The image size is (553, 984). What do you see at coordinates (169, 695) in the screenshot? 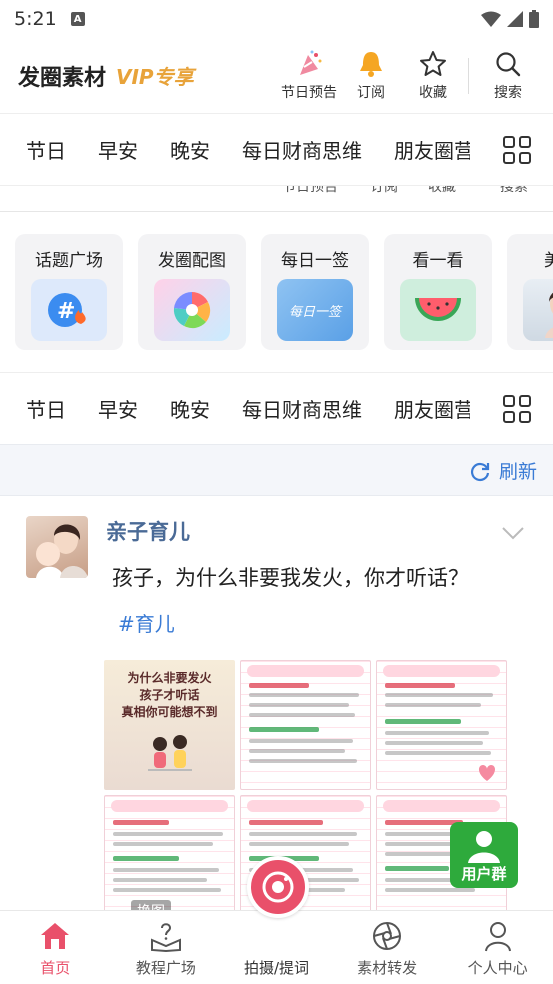
I see `post-image-cover-text: 为什么非要发火 孩子才听话 真相你可能想不到` at bounding box center [169, 695].